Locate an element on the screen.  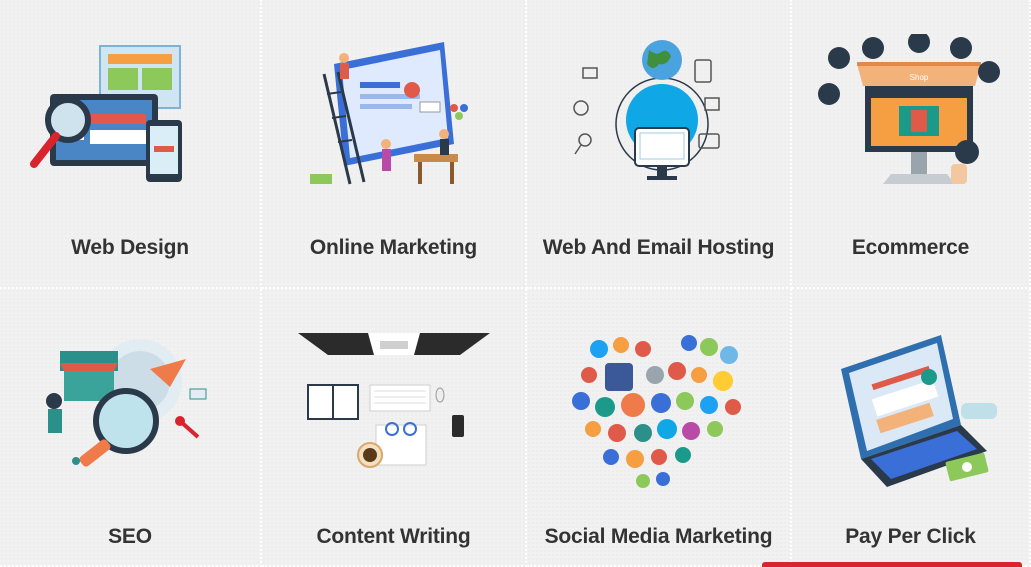
service-title: Social Media Marketing is located at coordinates (658, 536).